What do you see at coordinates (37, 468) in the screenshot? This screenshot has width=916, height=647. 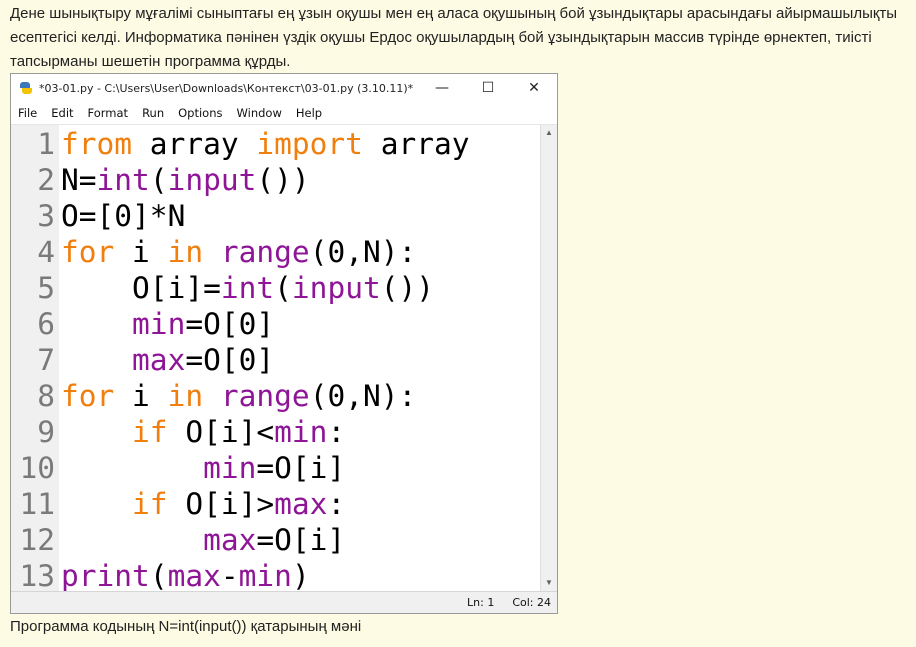 I see `line-number: 10` at bounding box center [37, 468].